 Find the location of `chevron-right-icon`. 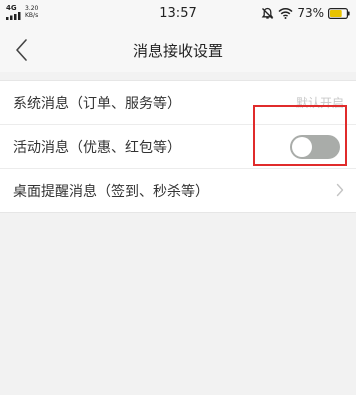

chevron-right-icon is located at coordinates (340, 190).